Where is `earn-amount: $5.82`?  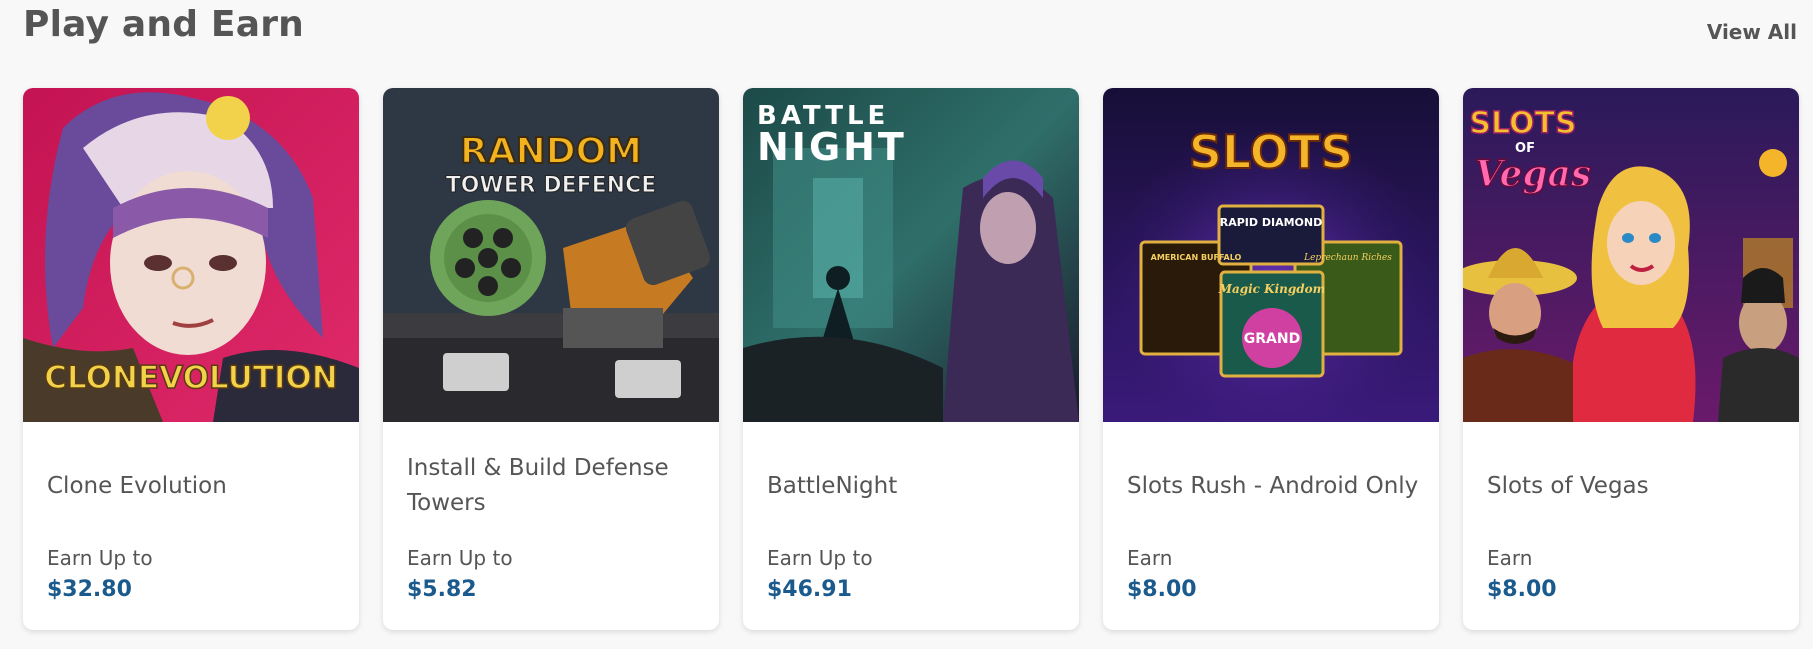 earn-amount: $5.82 is located at coordinates (442, 589).